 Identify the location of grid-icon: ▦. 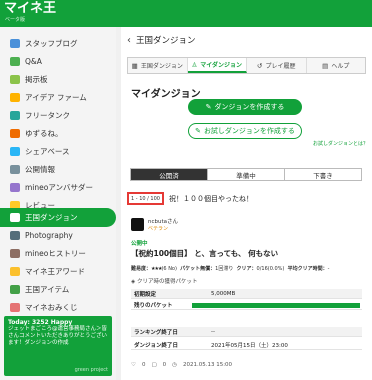
(134, 65).